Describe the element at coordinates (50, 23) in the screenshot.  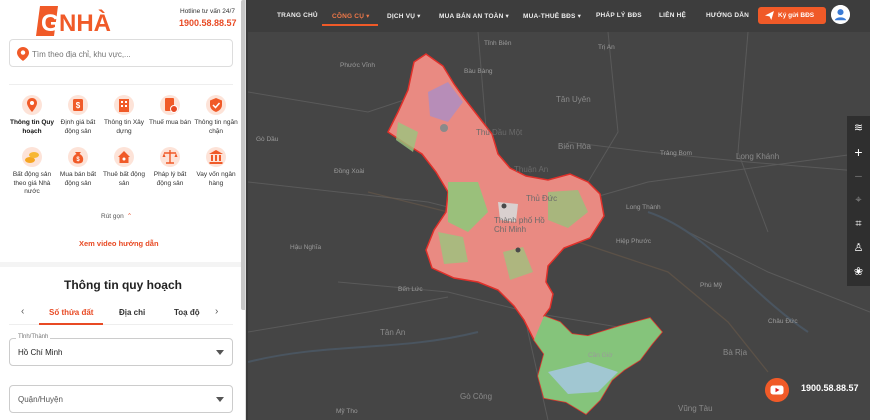
I see `svg-text: G` at that location.